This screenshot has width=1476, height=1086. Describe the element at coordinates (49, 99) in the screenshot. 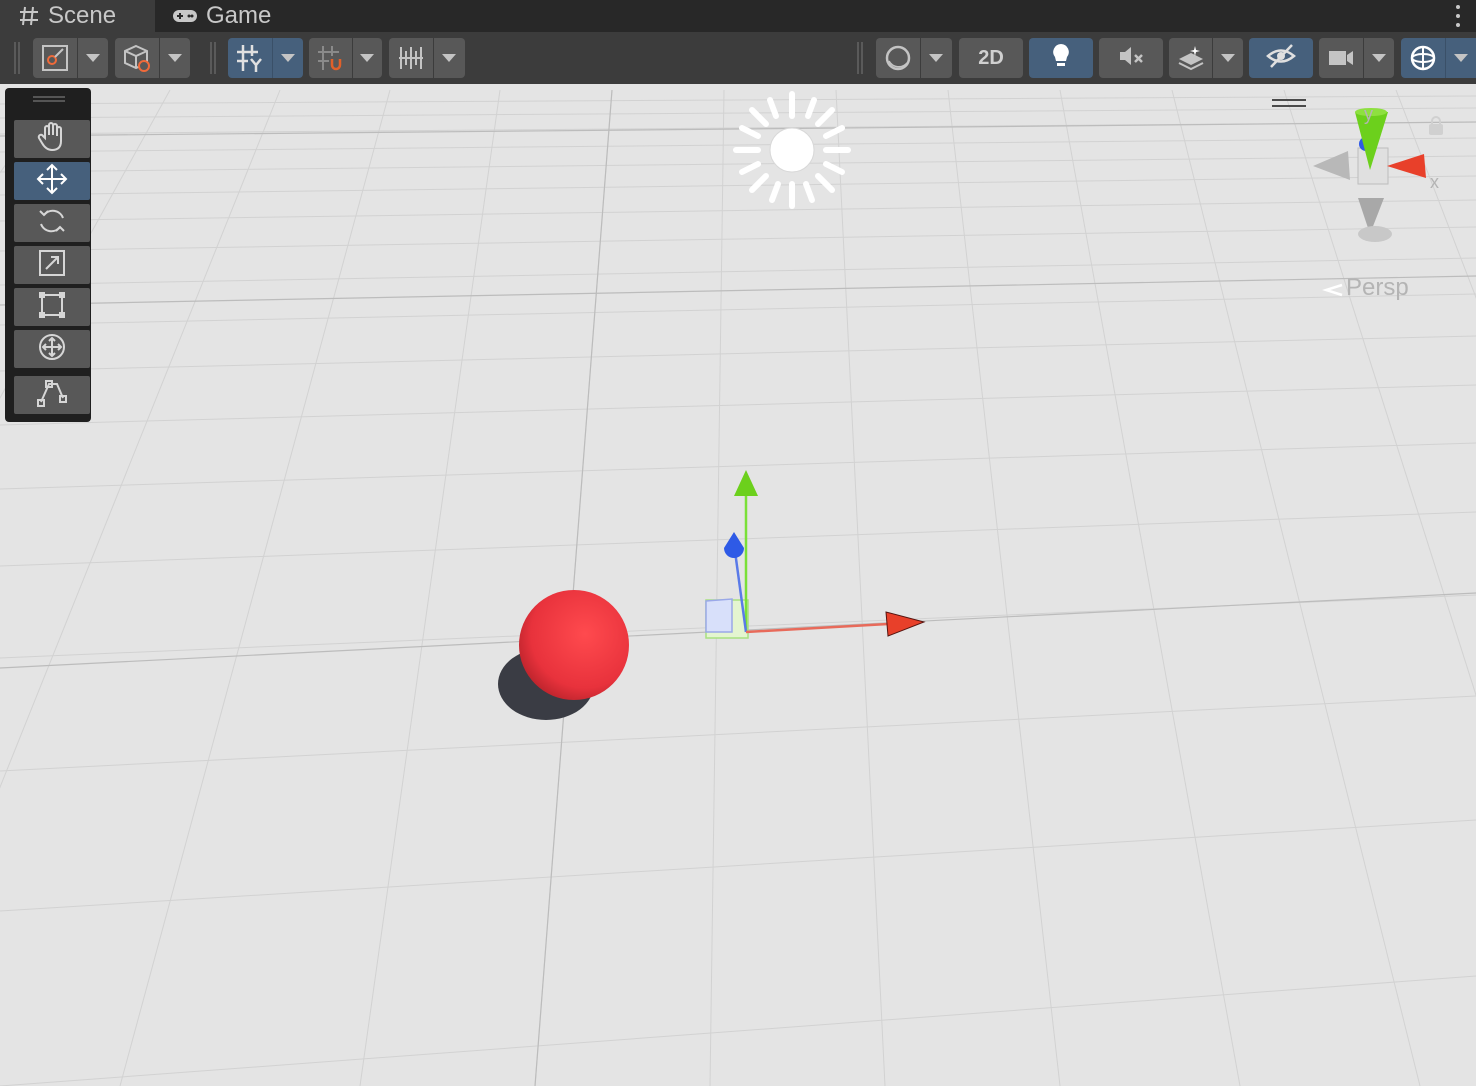

I see `tools-overlay-grip` at that location.